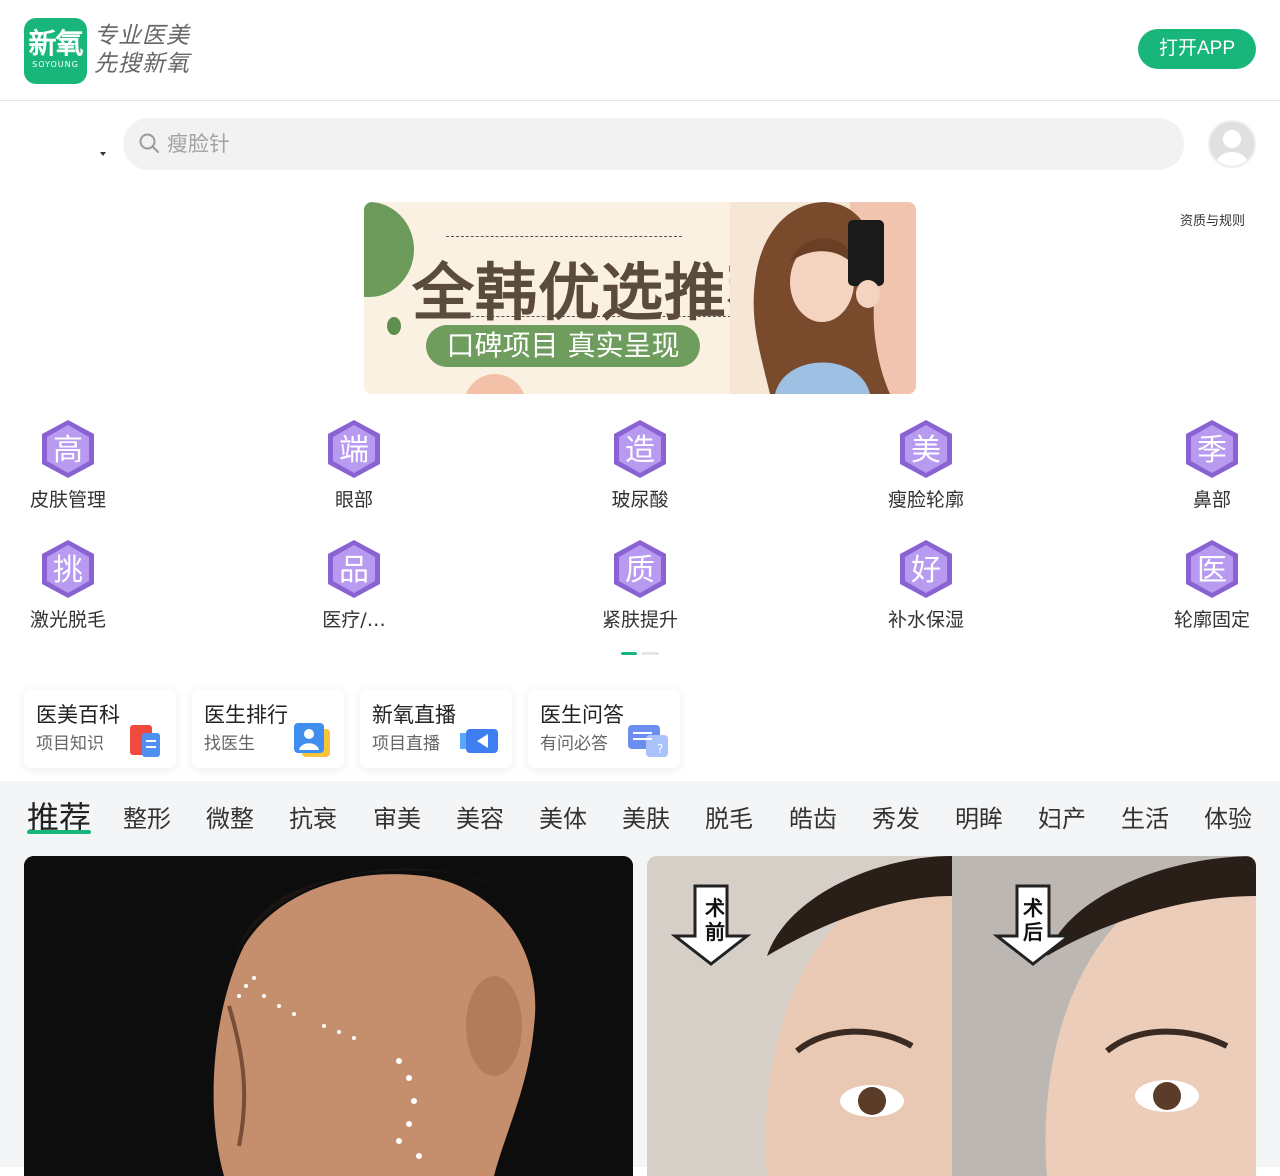 Image resolution: width=1280 pixels, height=1176 pixels. I want to click on grid-item: 医 轮廓固定, so click(1212, 588).